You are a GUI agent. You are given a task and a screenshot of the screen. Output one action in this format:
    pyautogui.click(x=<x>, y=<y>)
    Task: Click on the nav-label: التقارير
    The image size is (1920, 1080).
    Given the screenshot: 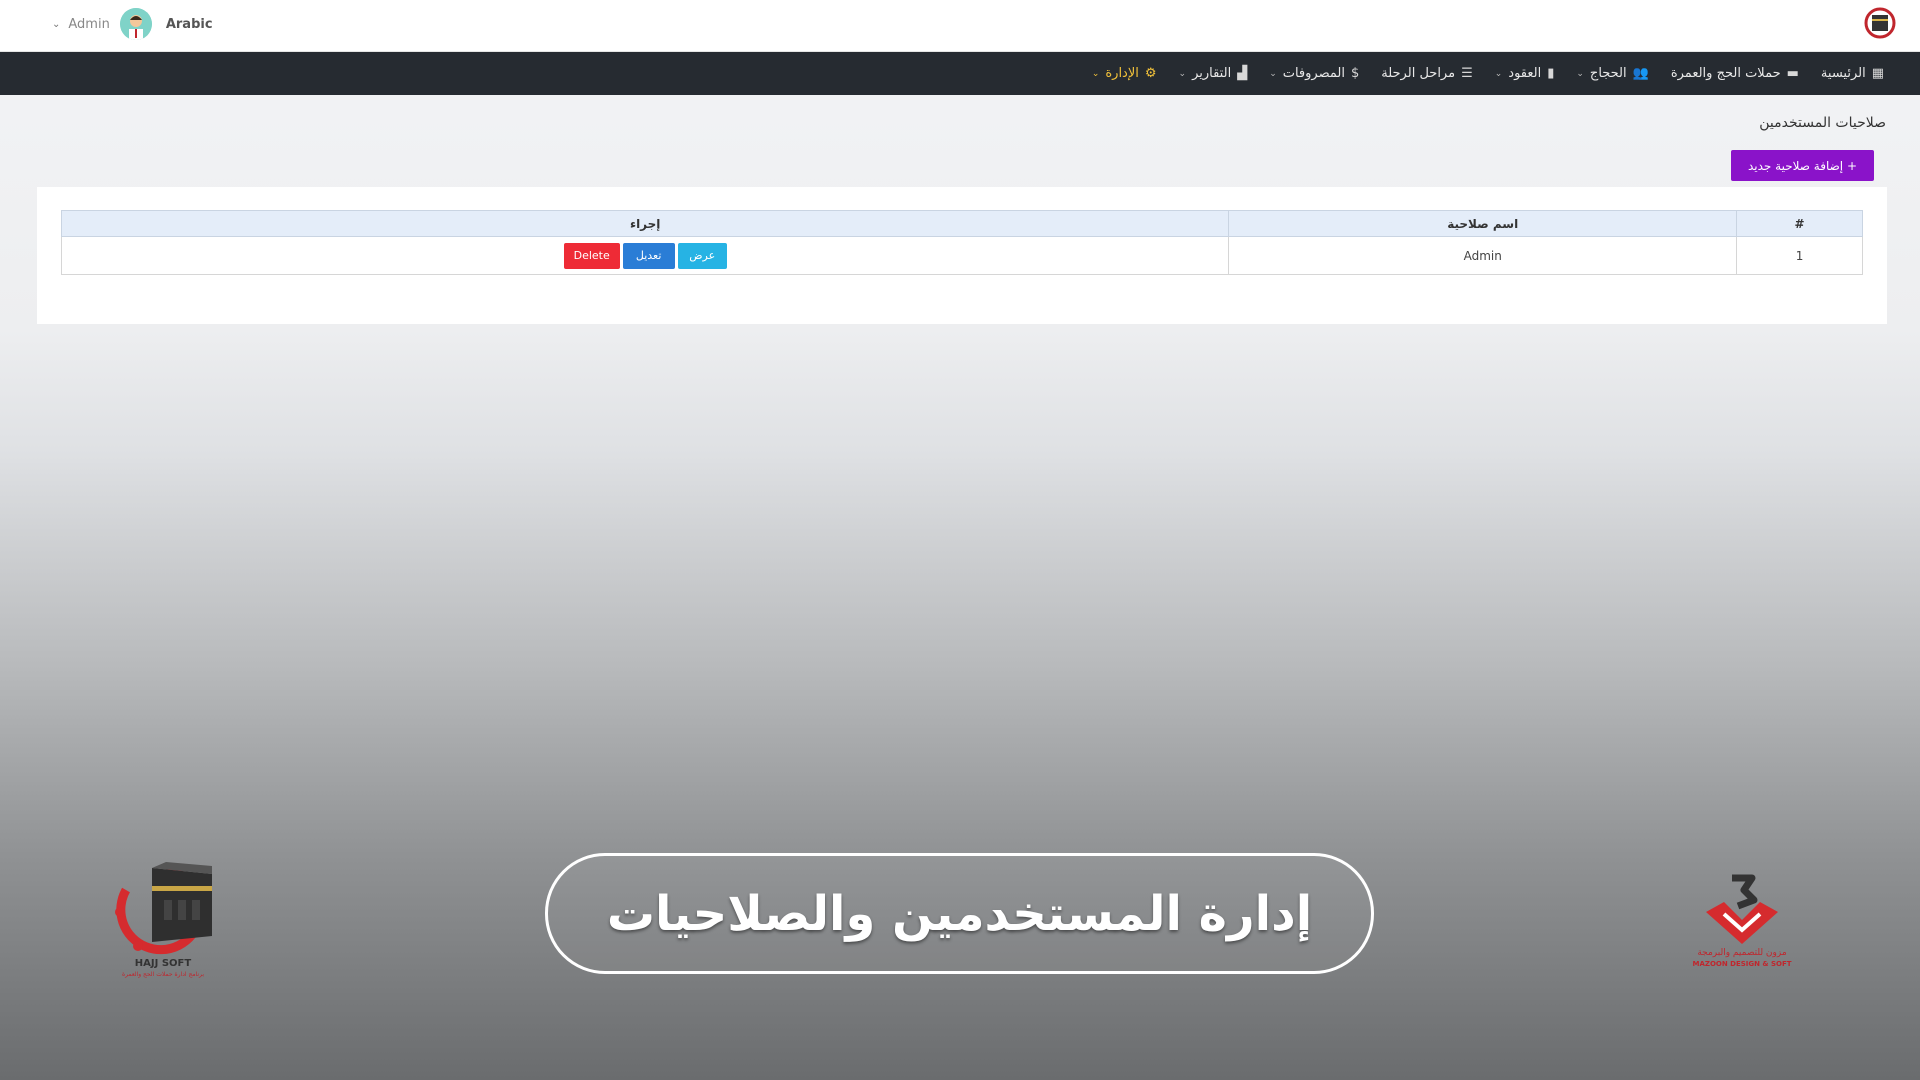 What is the action you would take?
    pyautogui.click(x=1212, y=73)
    